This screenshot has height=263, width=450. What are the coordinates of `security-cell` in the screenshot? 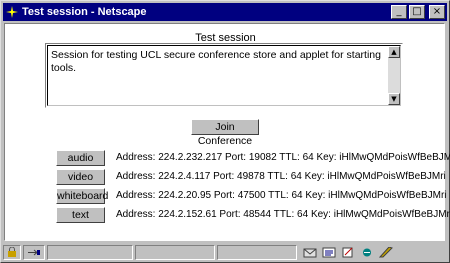 It's located at (12, 252).